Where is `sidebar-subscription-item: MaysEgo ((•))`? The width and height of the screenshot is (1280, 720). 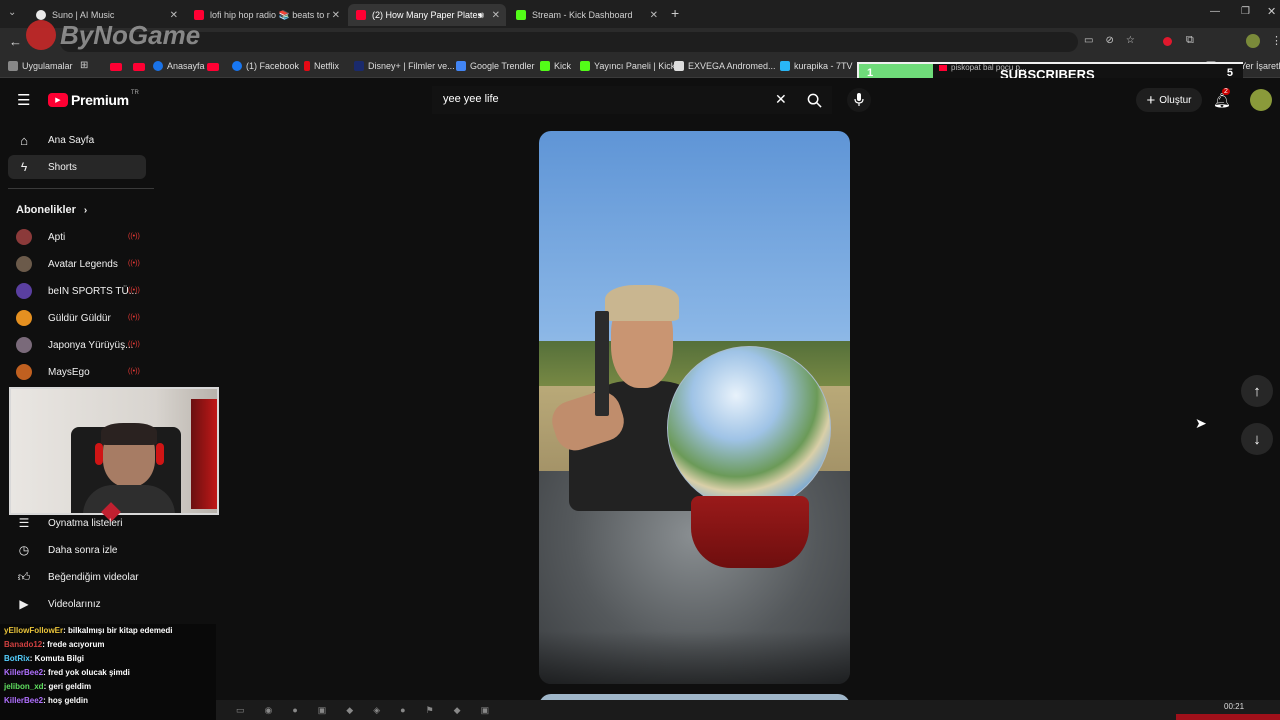 sidebar-subscription-item: MaysEgo ((•)) is located at coordinates (77, 372).